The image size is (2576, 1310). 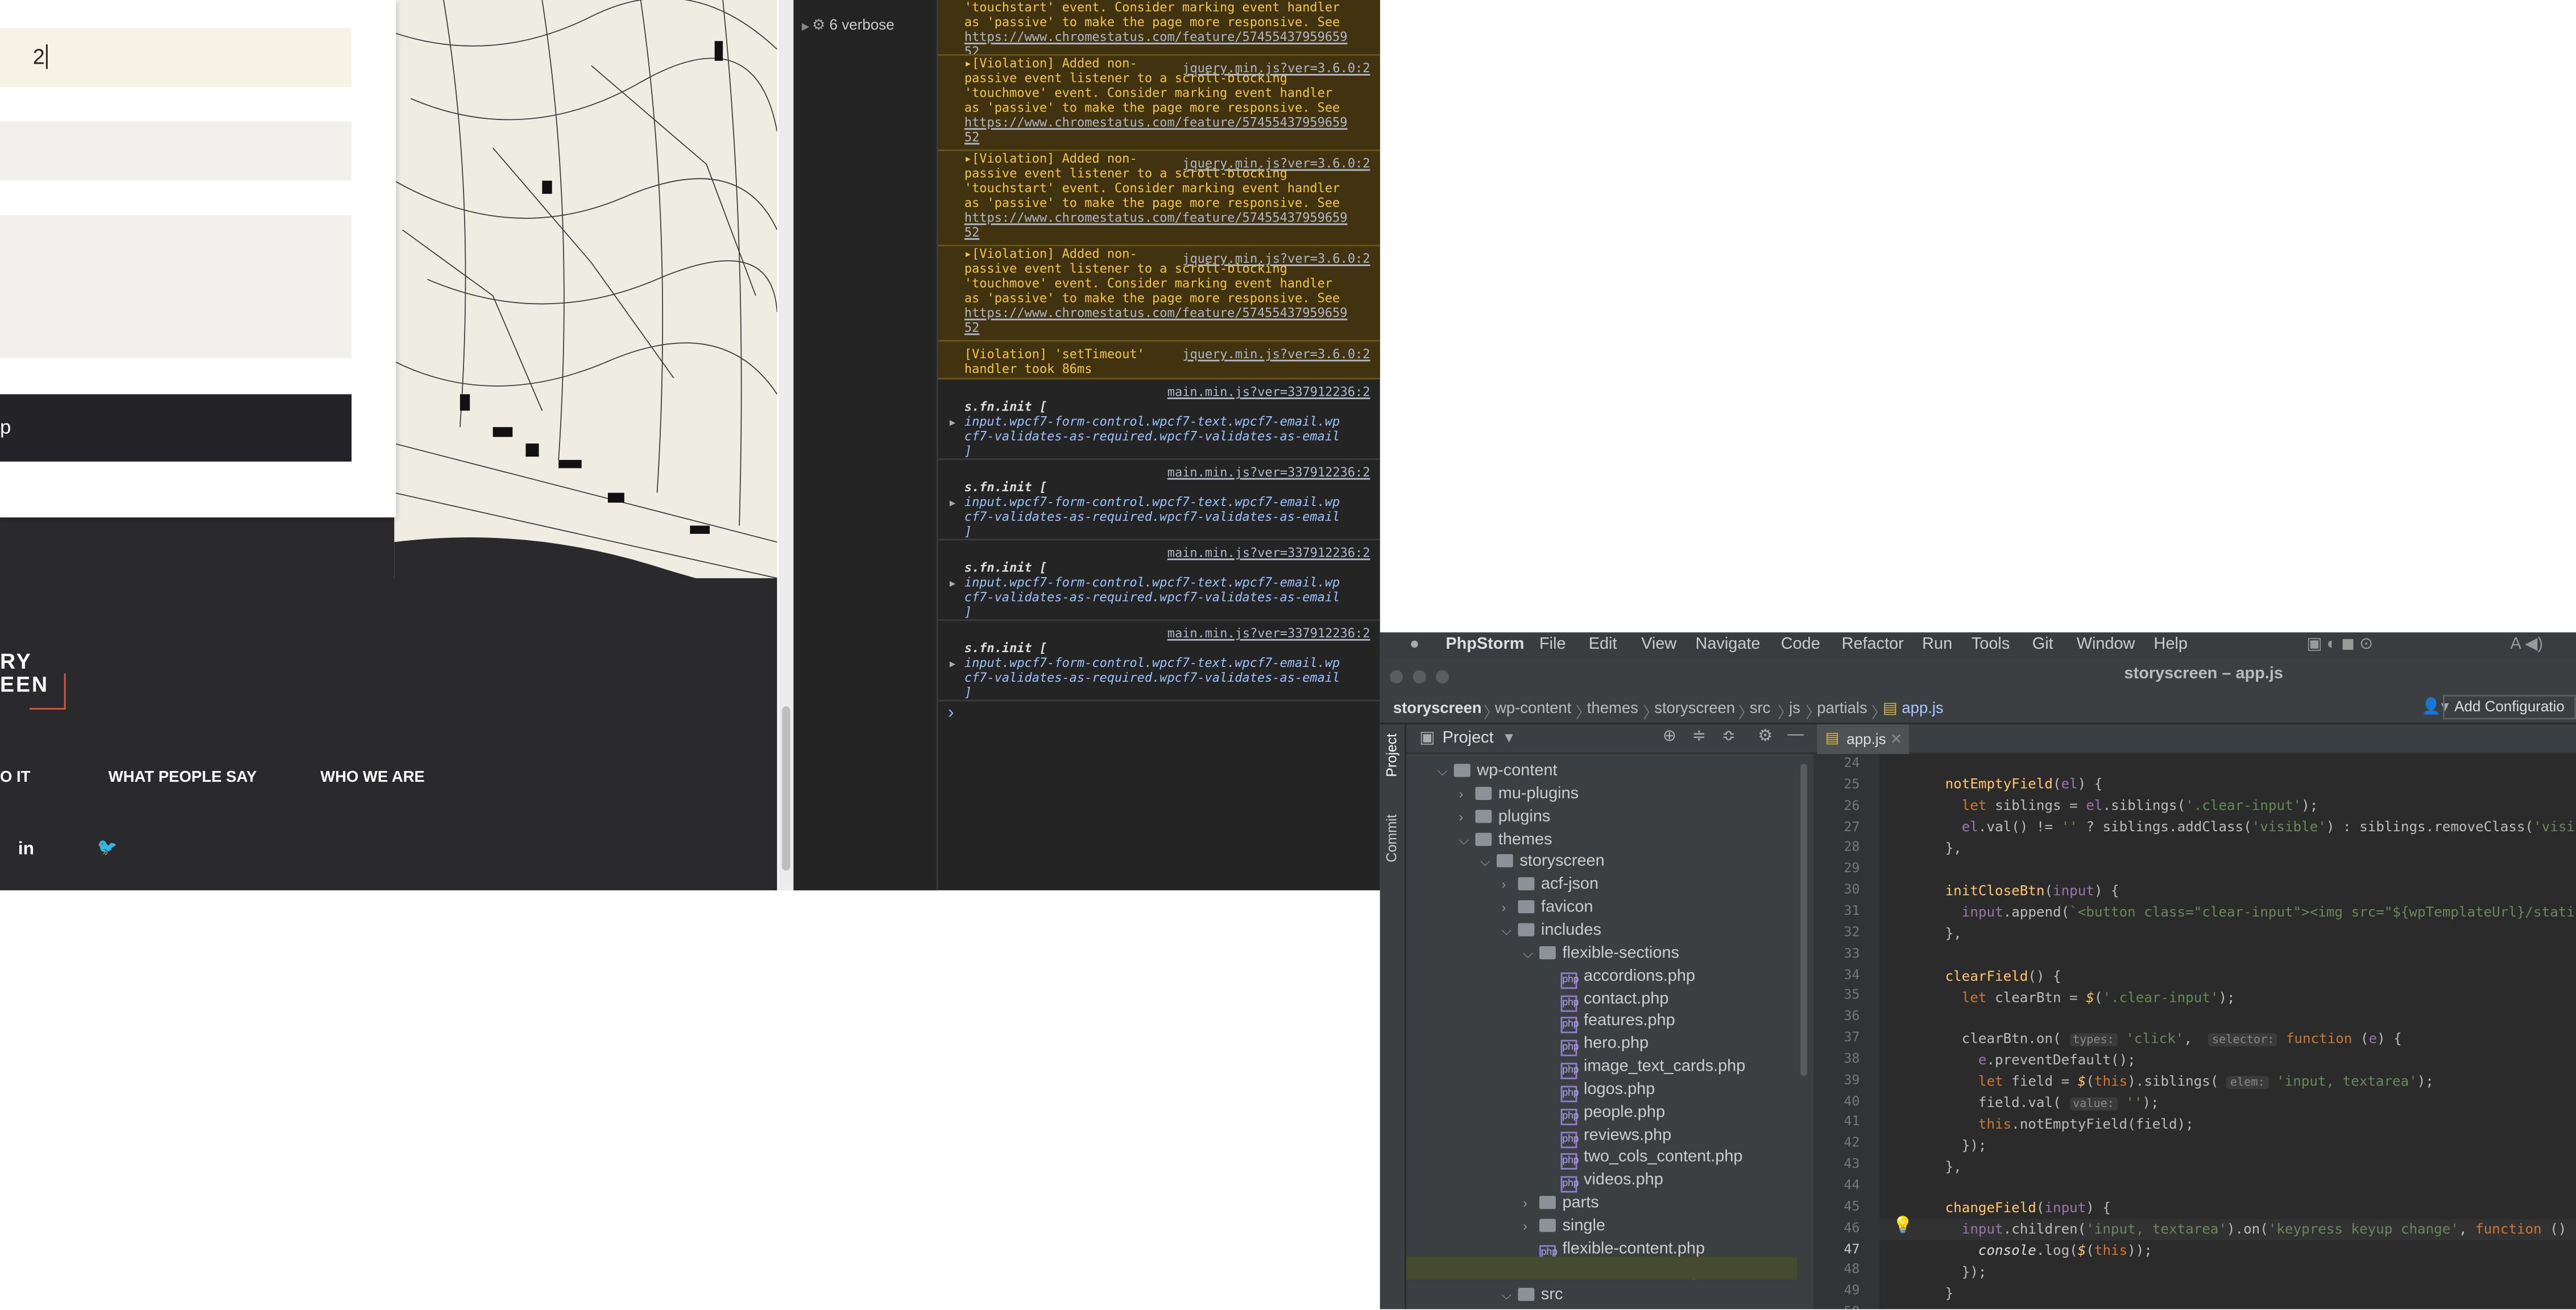 I want to click on project-view-selector: Project, so click(x=1468, y=738).